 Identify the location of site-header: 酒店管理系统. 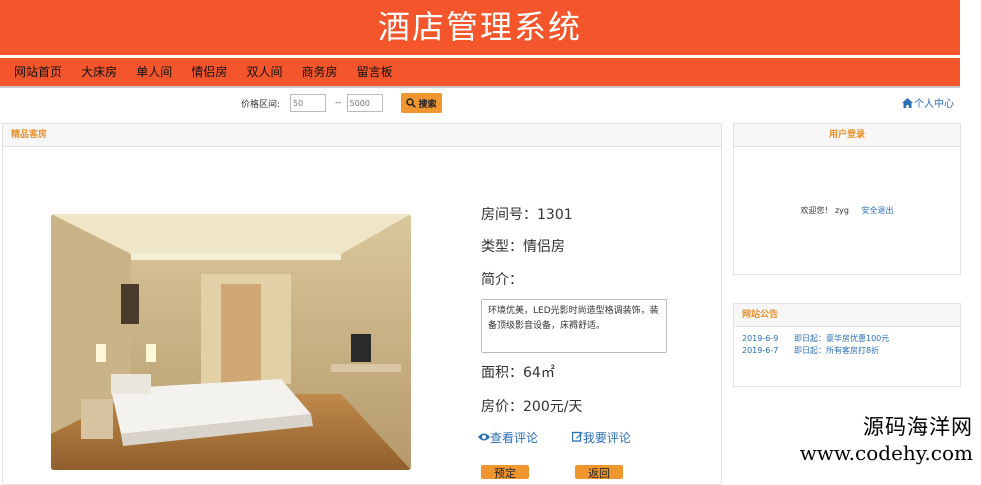
(480, 28).